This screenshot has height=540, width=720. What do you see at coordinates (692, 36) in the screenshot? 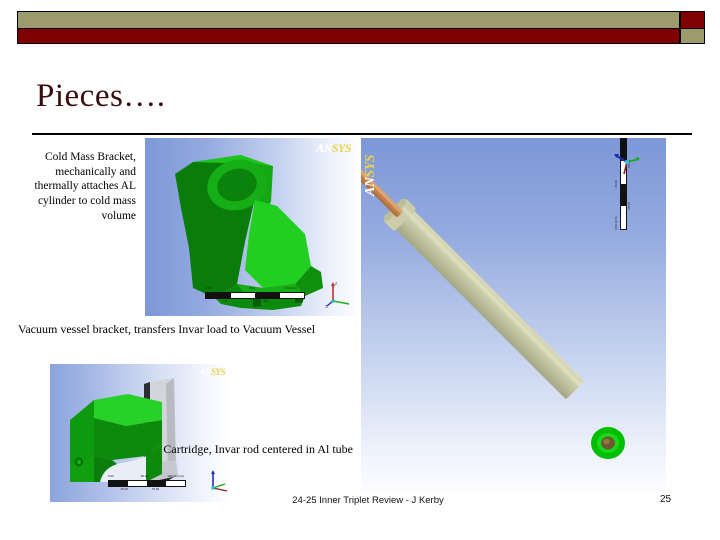
I see `banner-square-tan` at bounding box center [692, 36].